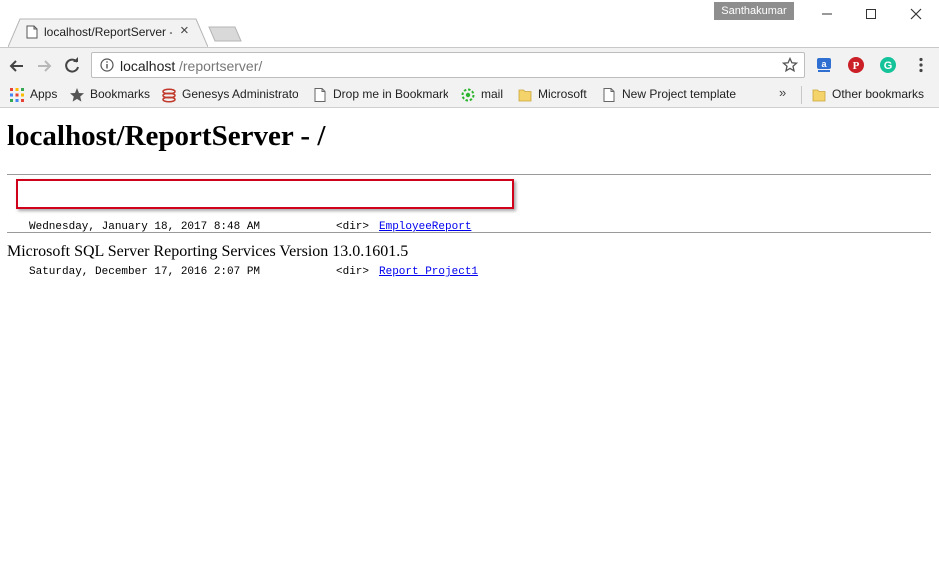  I want to click on bookmark-label: Drop me in Bookmark, so click(390, 94).